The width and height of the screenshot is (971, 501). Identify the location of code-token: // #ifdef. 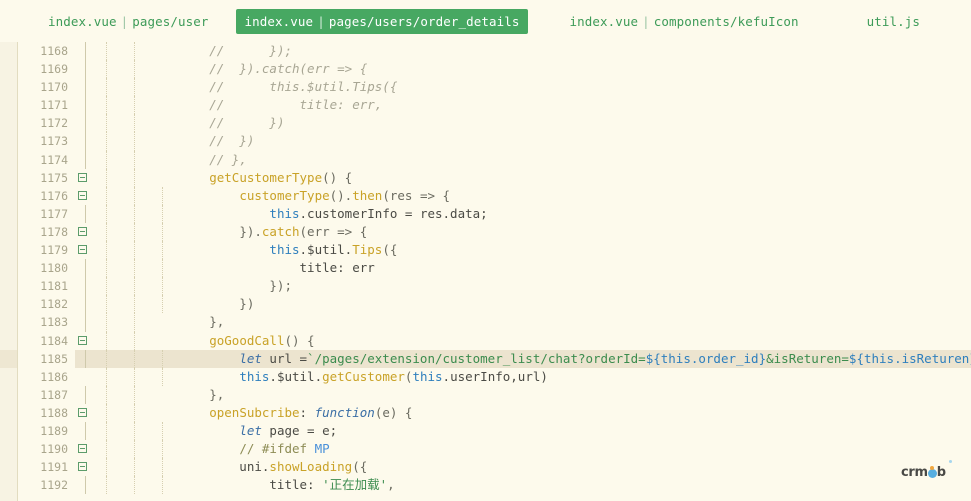
(277, 449).